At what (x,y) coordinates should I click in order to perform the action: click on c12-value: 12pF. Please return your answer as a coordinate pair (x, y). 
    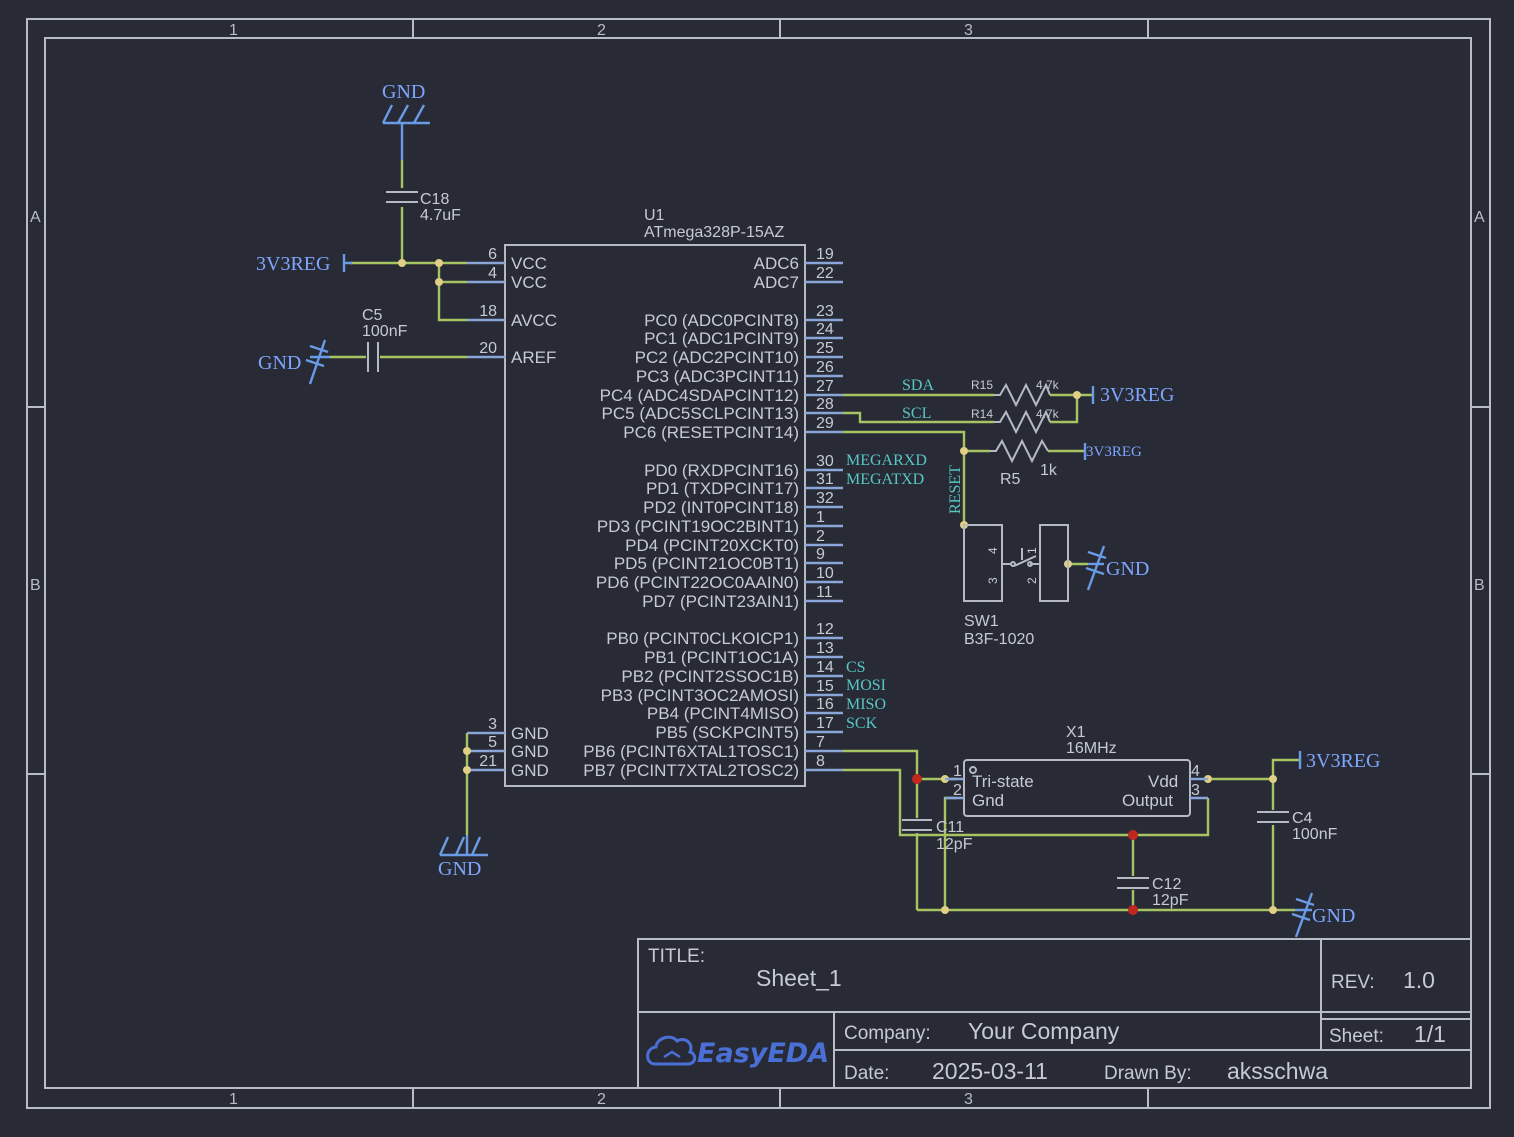
    Looking at the image, I should click on (1170, 900).